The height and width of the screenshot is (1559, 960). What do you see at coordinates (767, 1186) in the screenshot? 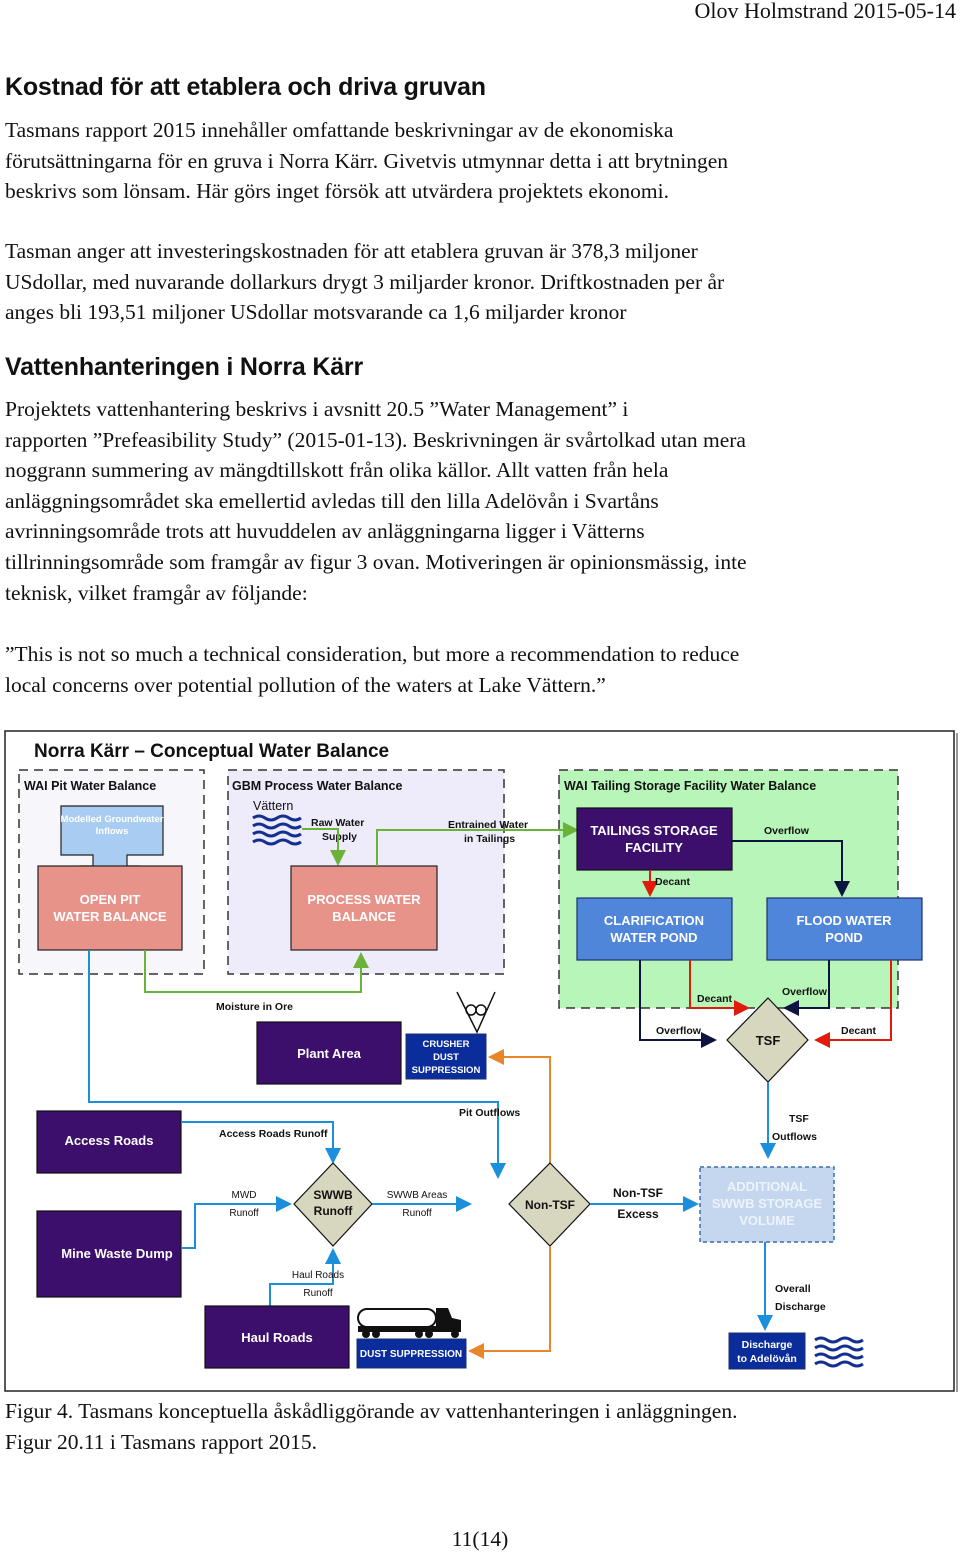
I see `additional-storage-label: ADDITIONAL` at bounding box center [767, 1186].